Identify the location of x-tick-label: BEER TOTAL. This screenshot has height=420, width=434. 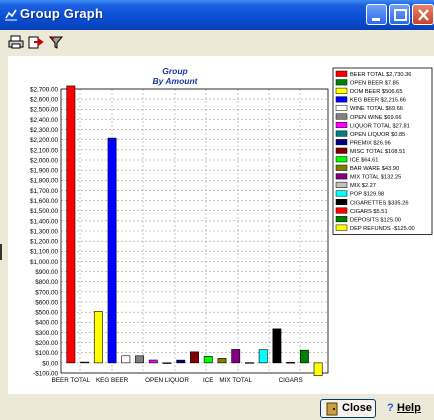
(71, 380).